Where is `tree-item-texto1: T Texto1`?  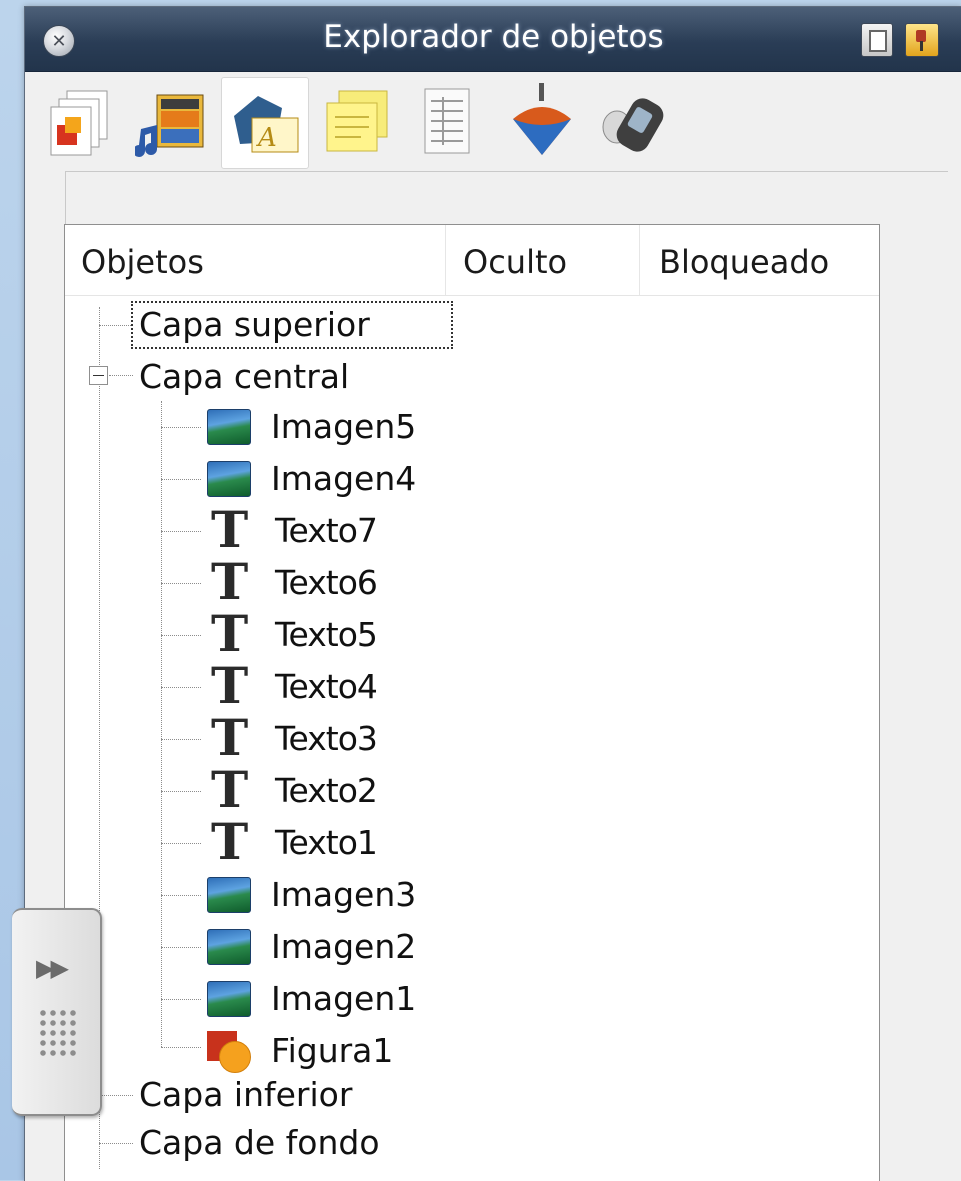 tree-item-texto1: T Texto1 is located at coordinates (472, 843).